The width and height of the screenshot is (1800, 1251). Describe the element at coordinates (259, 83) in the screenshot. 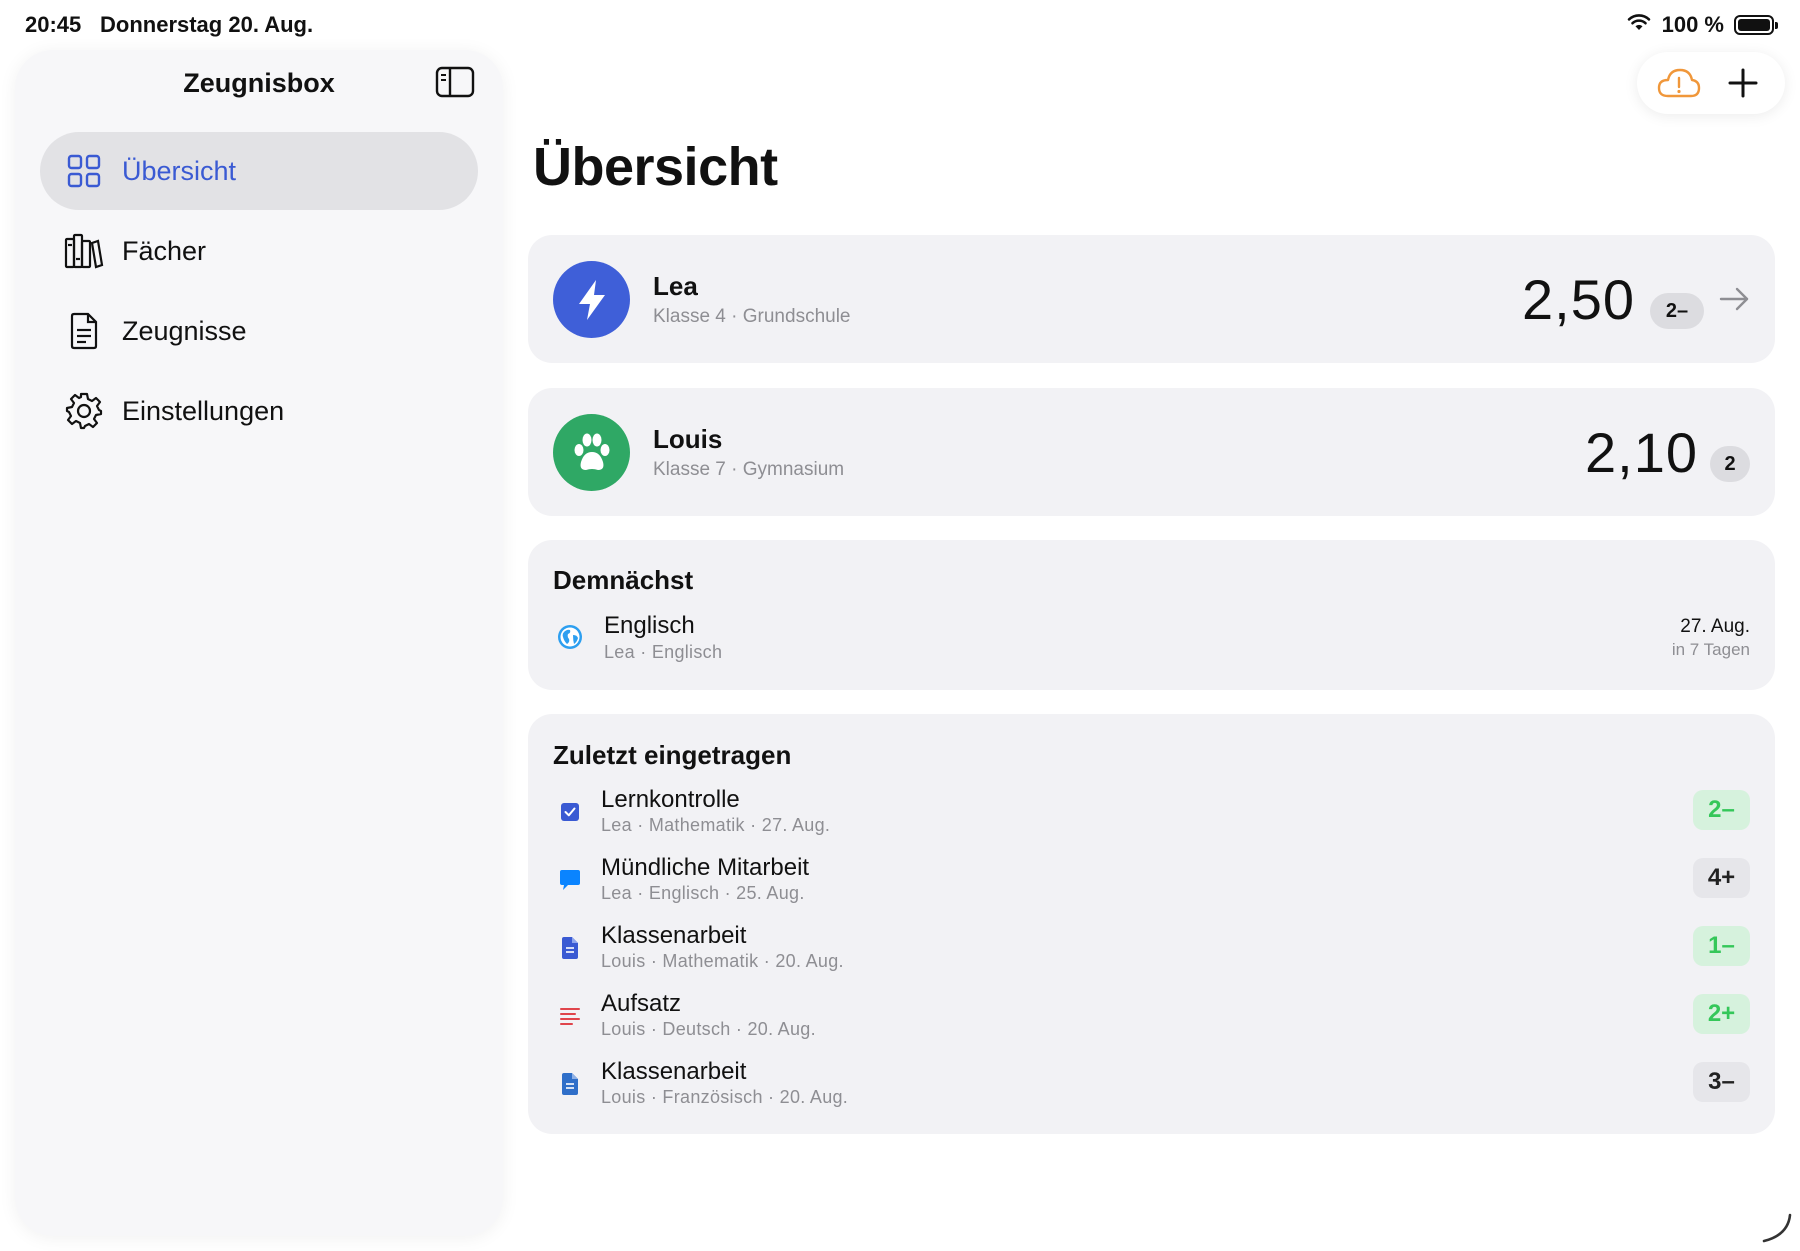

I see `sidebar-title: Zeugnisbox` at that location.